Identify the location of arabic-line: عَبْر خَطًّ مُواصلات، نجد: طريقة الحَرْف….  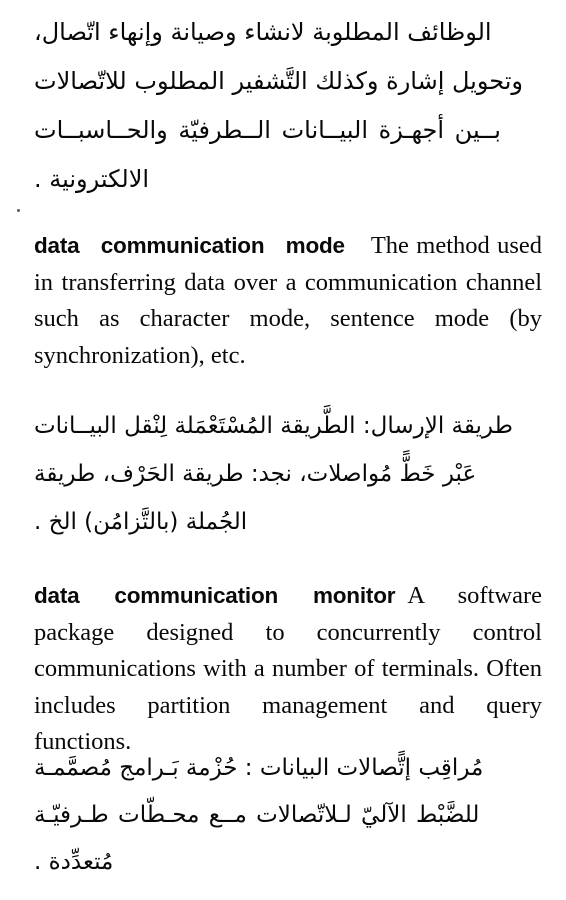
(255, 474).